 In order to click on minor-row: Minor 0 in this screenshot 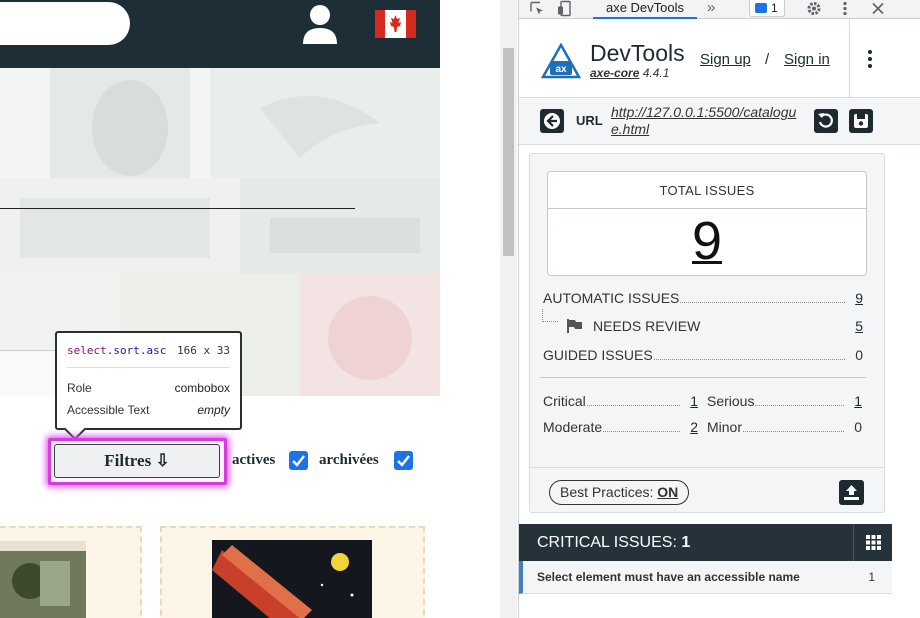, I will do `click(784, 428)`.